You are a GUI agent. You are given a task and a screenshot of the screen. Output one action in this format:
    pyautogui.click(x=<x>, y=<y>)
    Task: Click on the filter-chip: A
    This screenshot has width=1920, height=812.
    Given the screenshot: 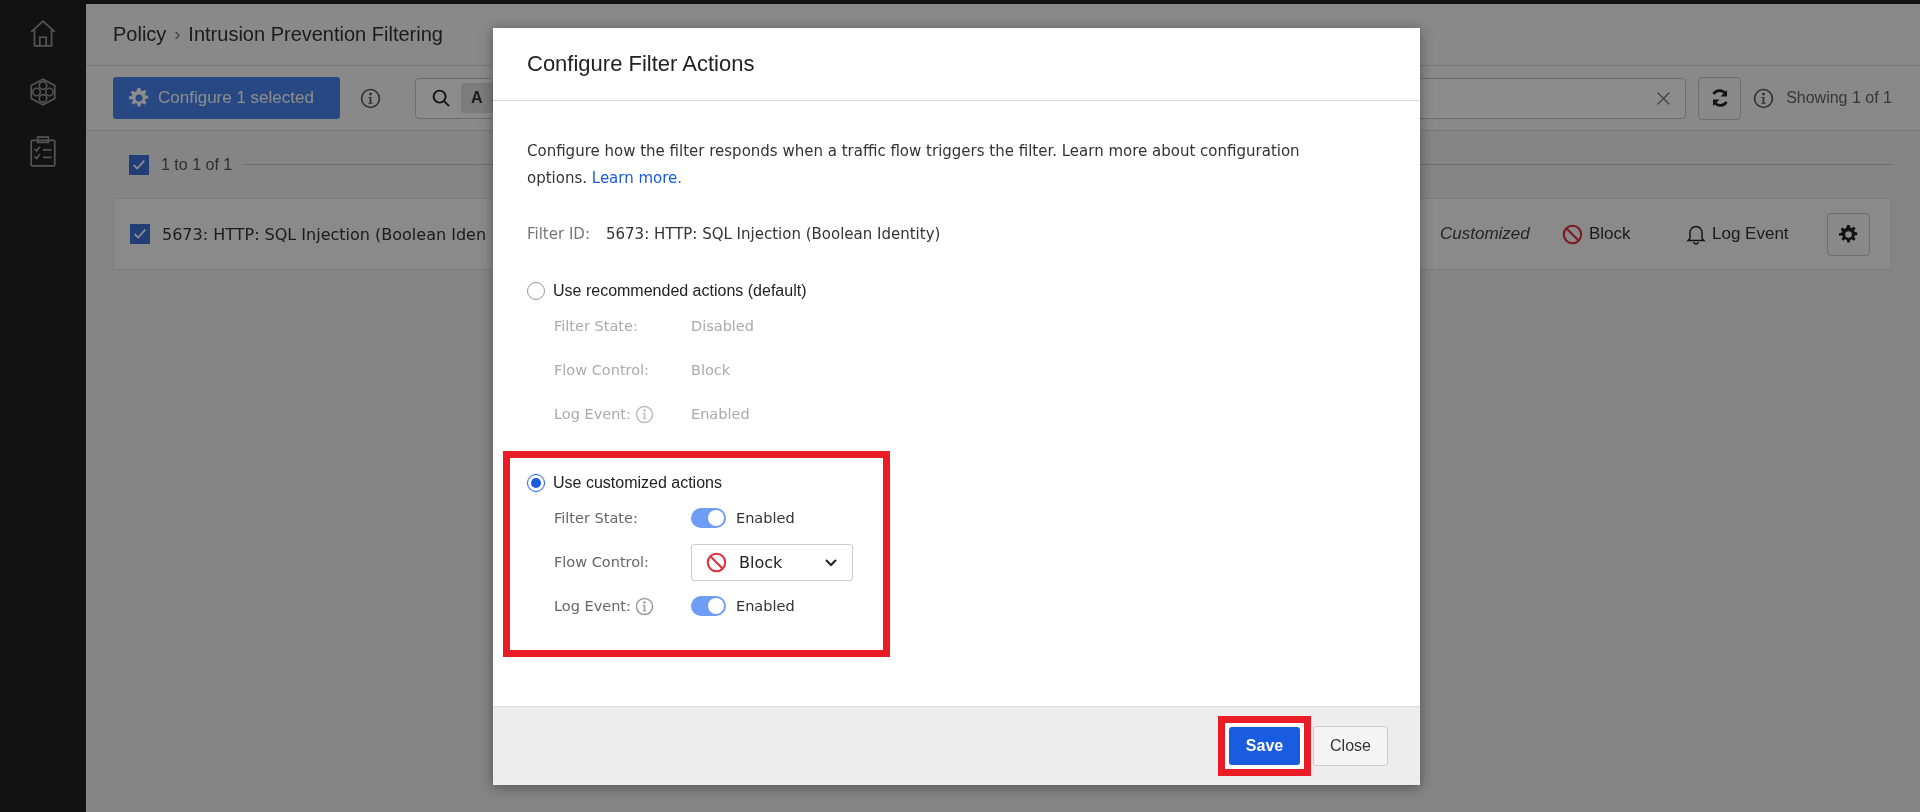 What is the action you would take?
    pyautogui.click(x=477, y=98)
    